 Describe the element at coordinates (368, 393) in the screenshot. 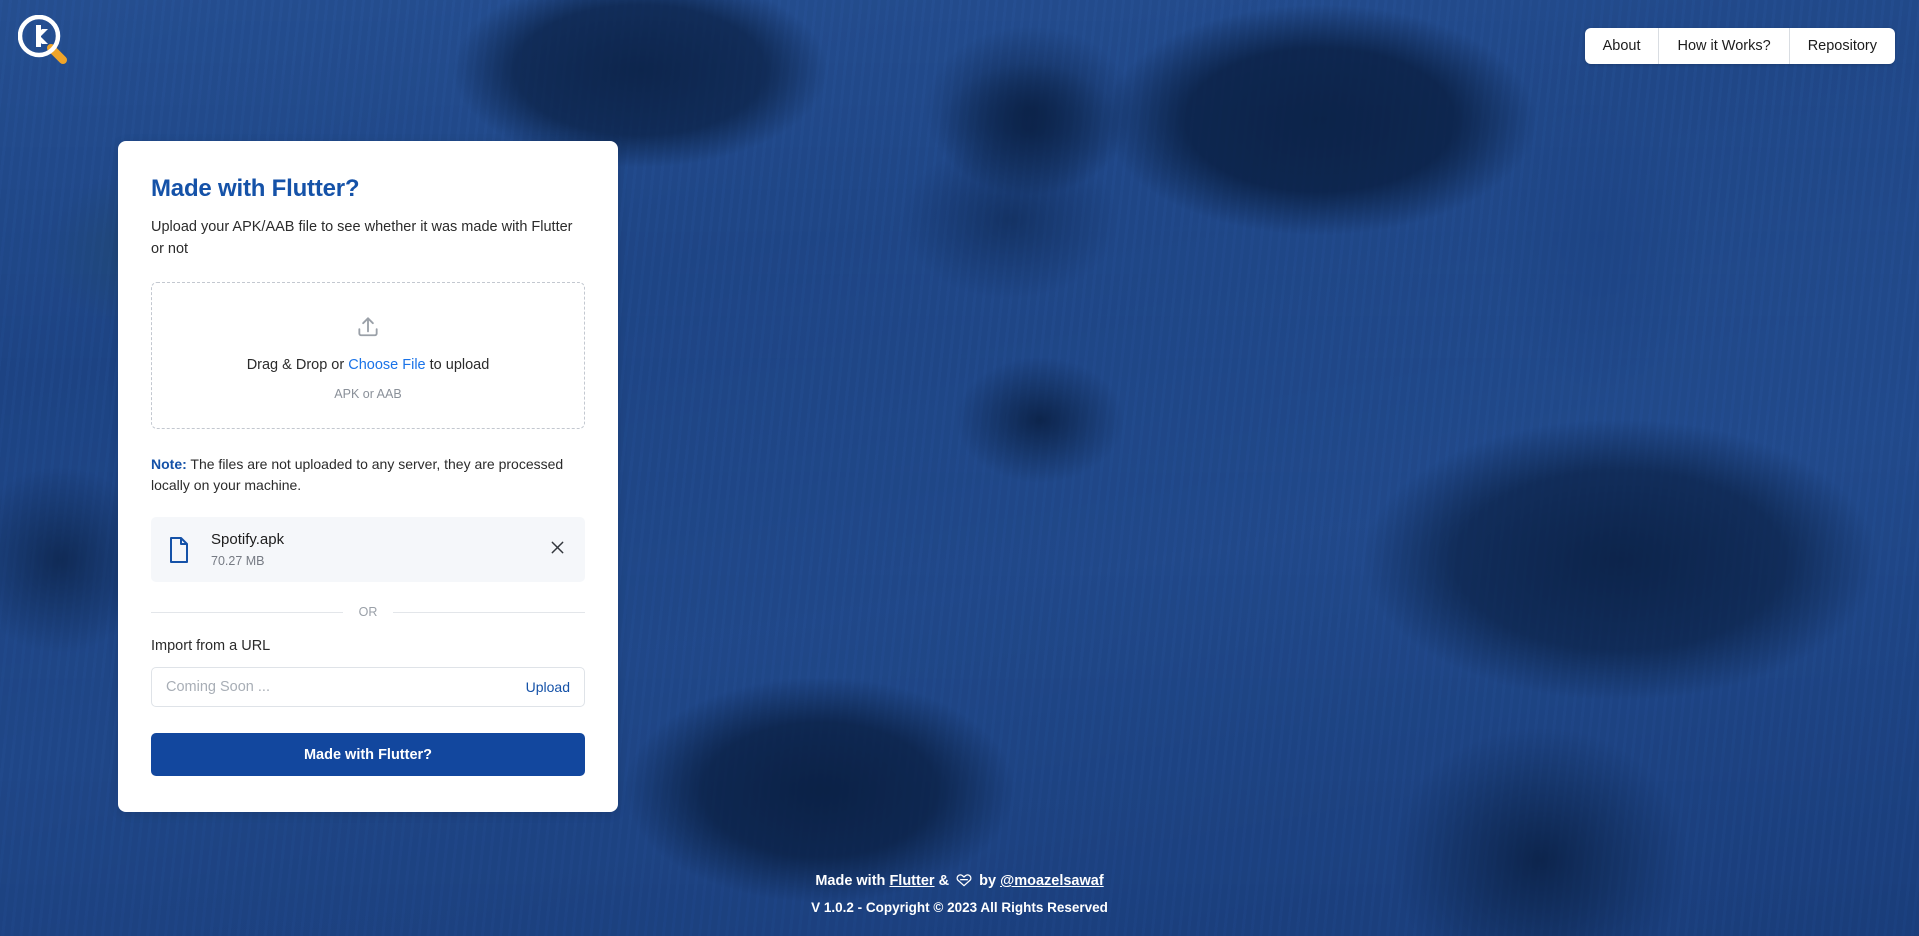

I see `dropzone-hint: APK or AAB` at that location.